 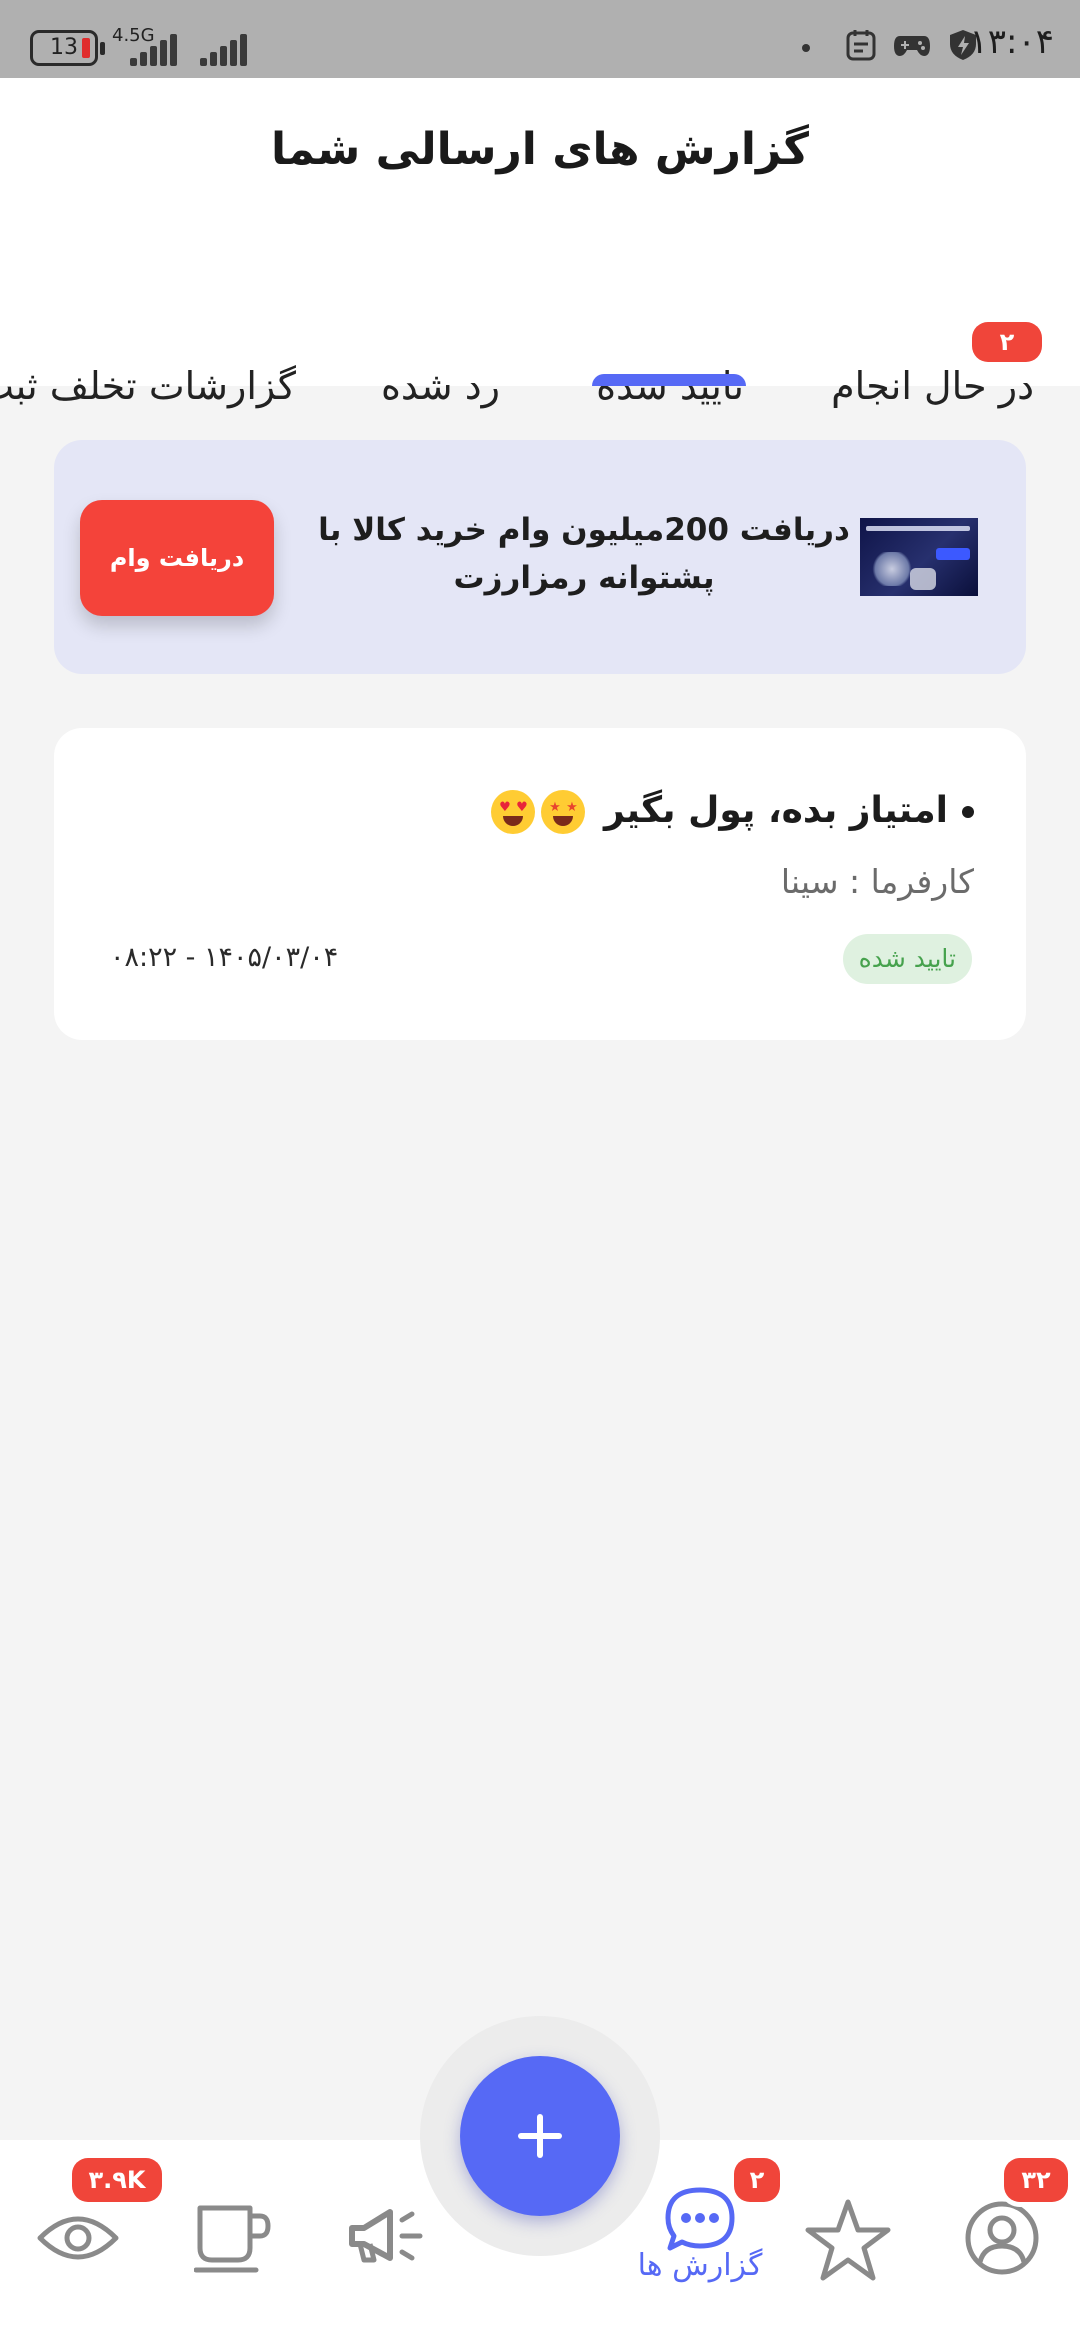 I want to click on status-bar: 13 4.5G ۱۳:۰۴, so click(x=540, y=39).